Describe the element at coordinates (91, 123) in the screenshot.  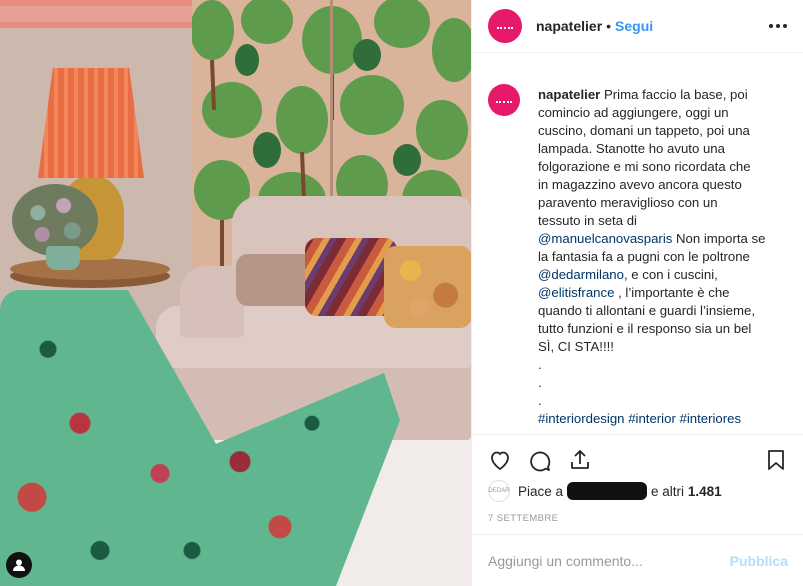
I see `lamp-shade` at that location.